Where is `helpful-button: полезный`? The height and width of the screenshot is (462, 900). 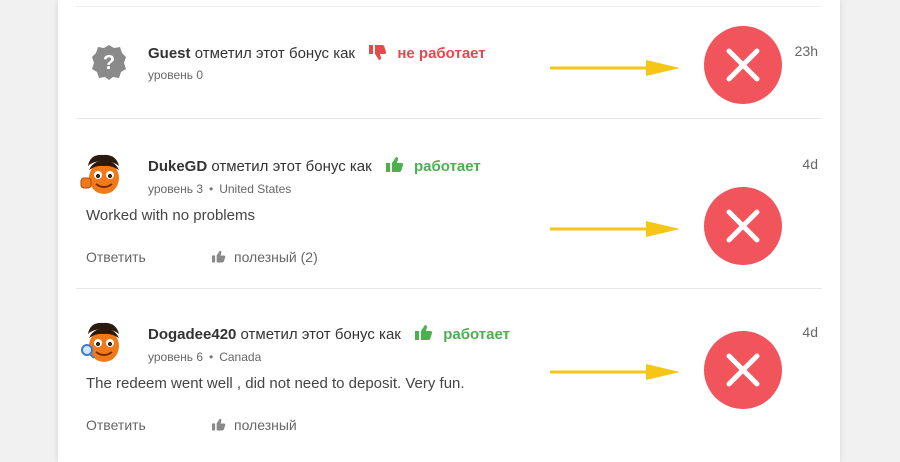 helpful-button: полезный is located at coordinates (254, 425).